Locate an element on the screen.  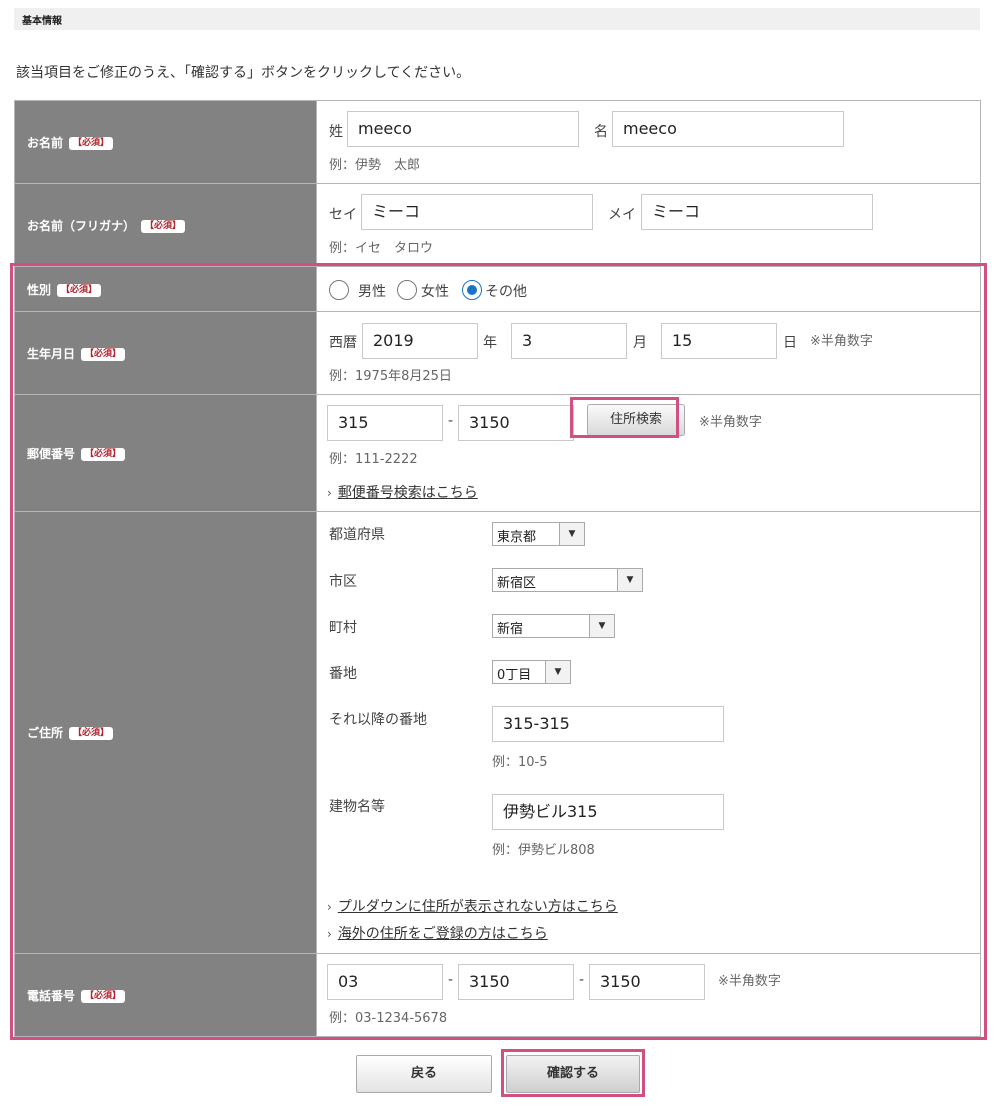
building-input: 伊勢ビル315 is located at coordinates (608, 812).